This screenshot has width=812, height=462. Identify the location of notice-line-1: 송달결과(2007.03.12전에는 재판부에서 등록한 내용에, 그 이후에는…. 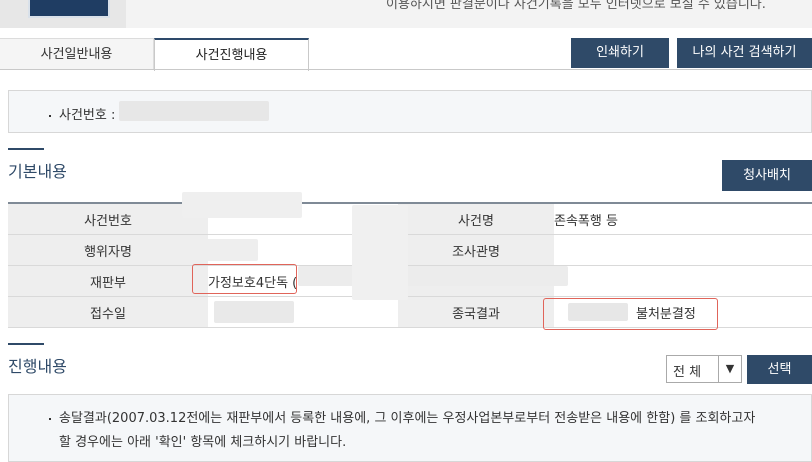
(402, 416).